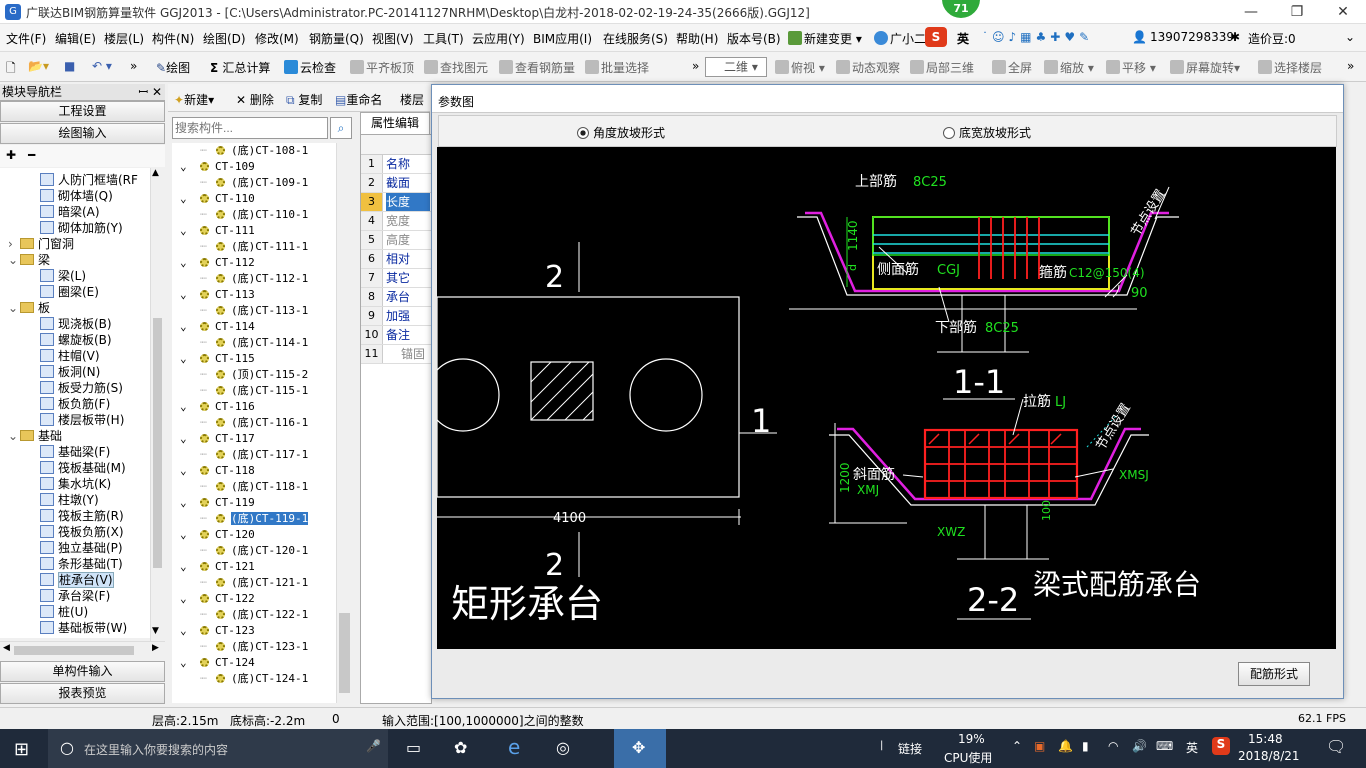  What do you see at coordinates (1017, 746) in the screenshot?
I see `tray-expand-icon: ⌃` at bounding box center [1017, 746].